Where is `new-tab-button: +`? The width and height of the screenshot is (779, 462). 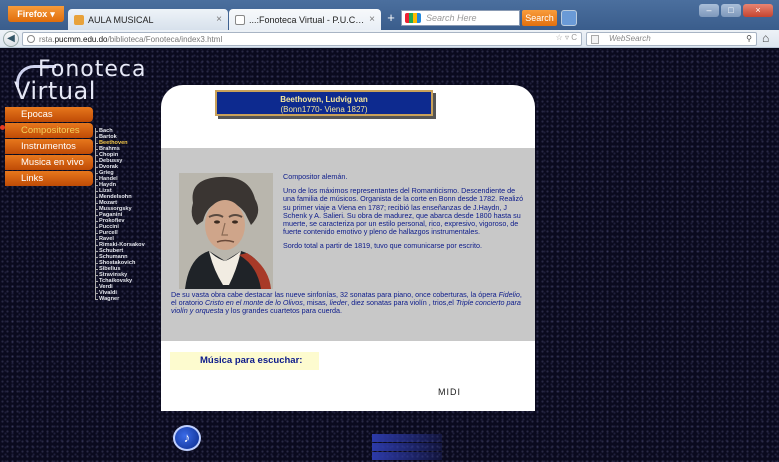
new-tab-button: + is located at coordinates (391, 18).